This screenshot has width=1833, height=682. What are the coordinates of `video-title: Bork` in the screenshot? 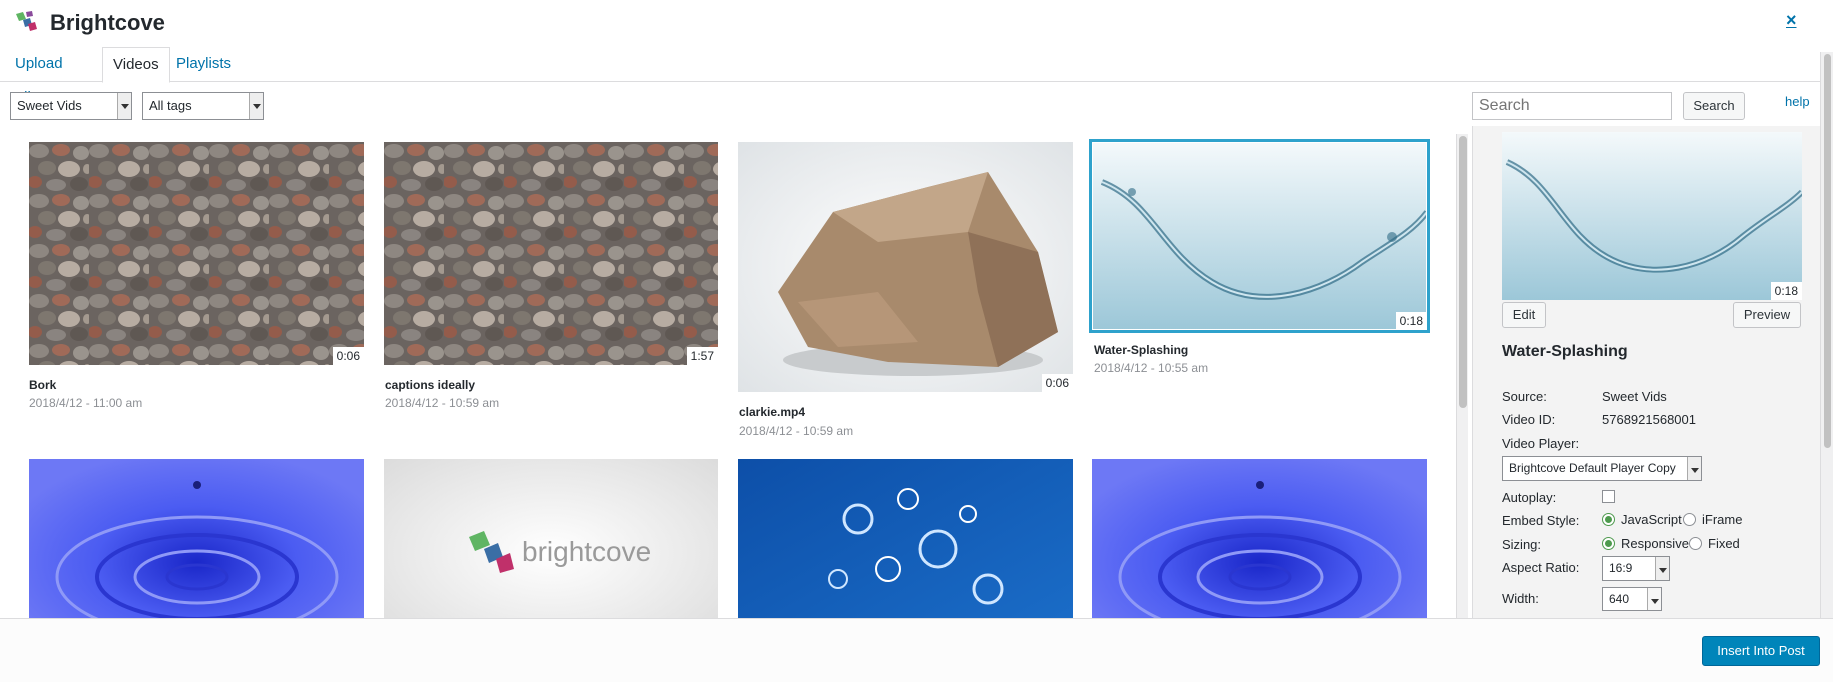 It's located at (43, 385).